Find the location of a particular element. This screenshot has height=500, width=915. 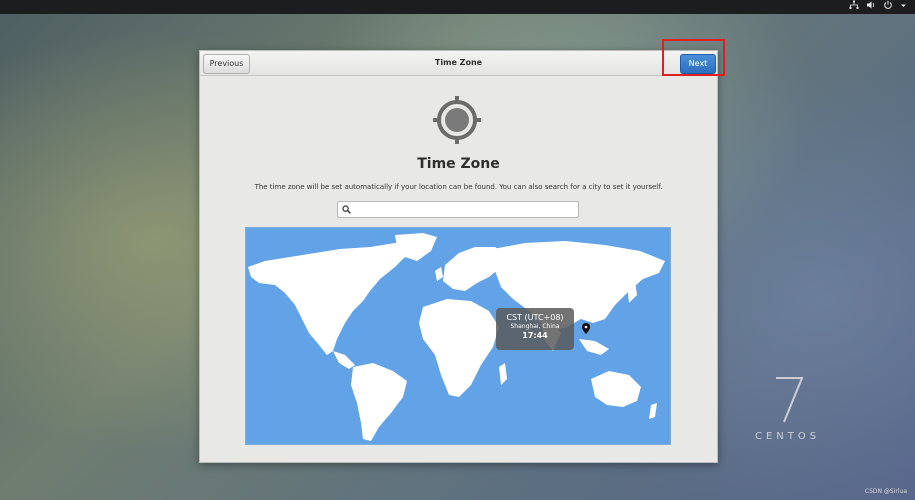

window-title: Time Zone is located at coordinates (458, 62).